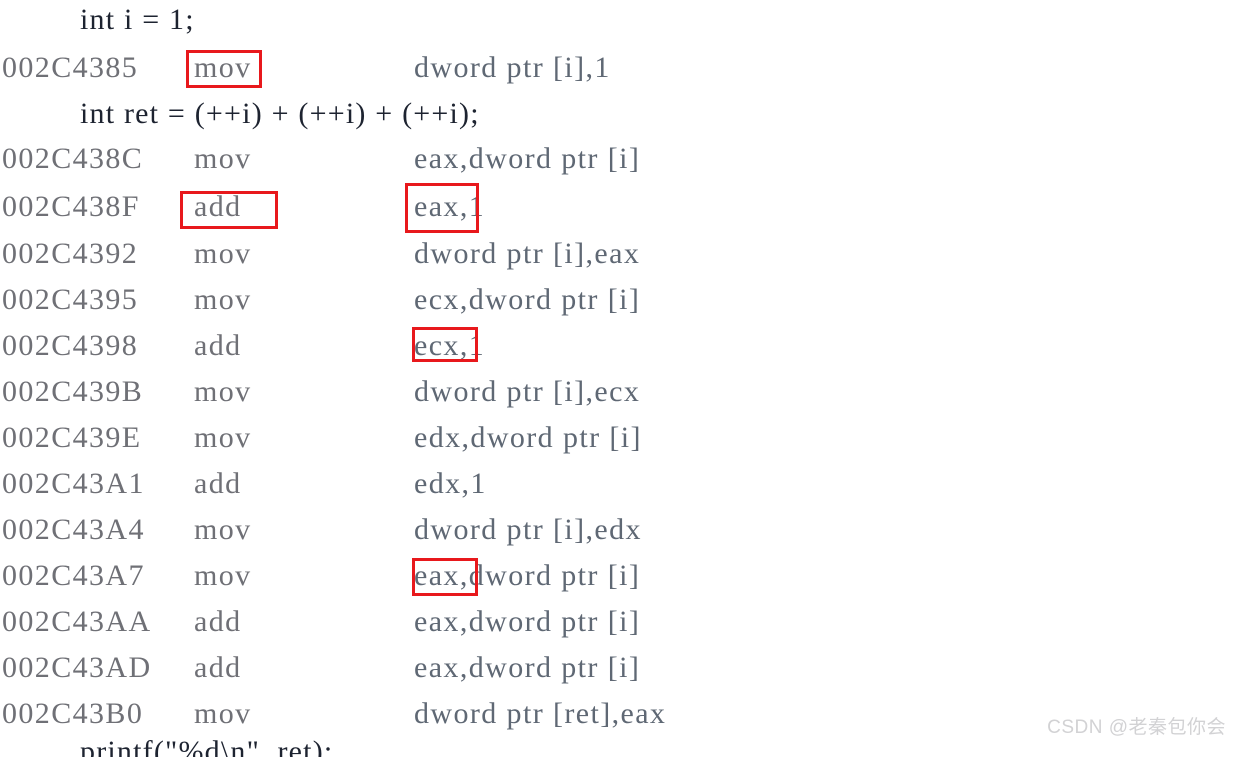 This screenshot has height=757, width=1238. I want to click on instruction-address: 002C43AA, so click(77, 621).